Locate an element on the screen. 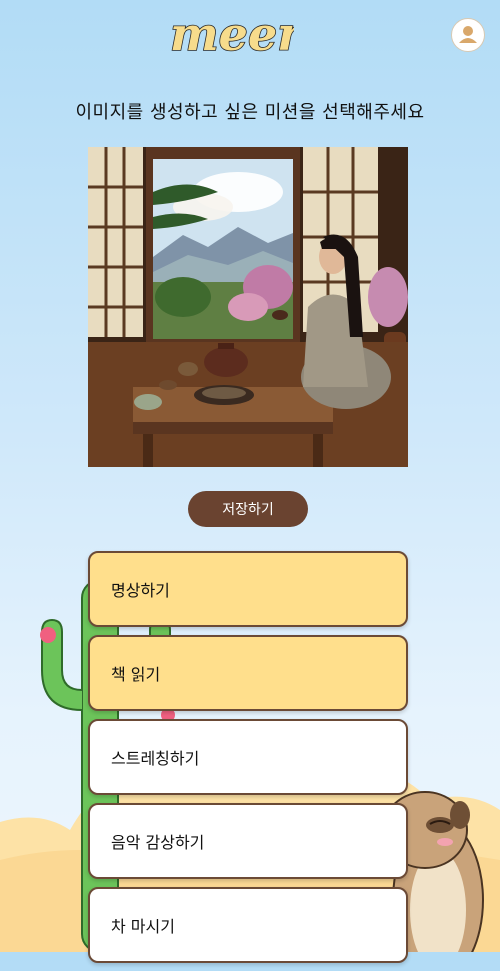  user-avatar-icon is located at coordinates (468, 34).